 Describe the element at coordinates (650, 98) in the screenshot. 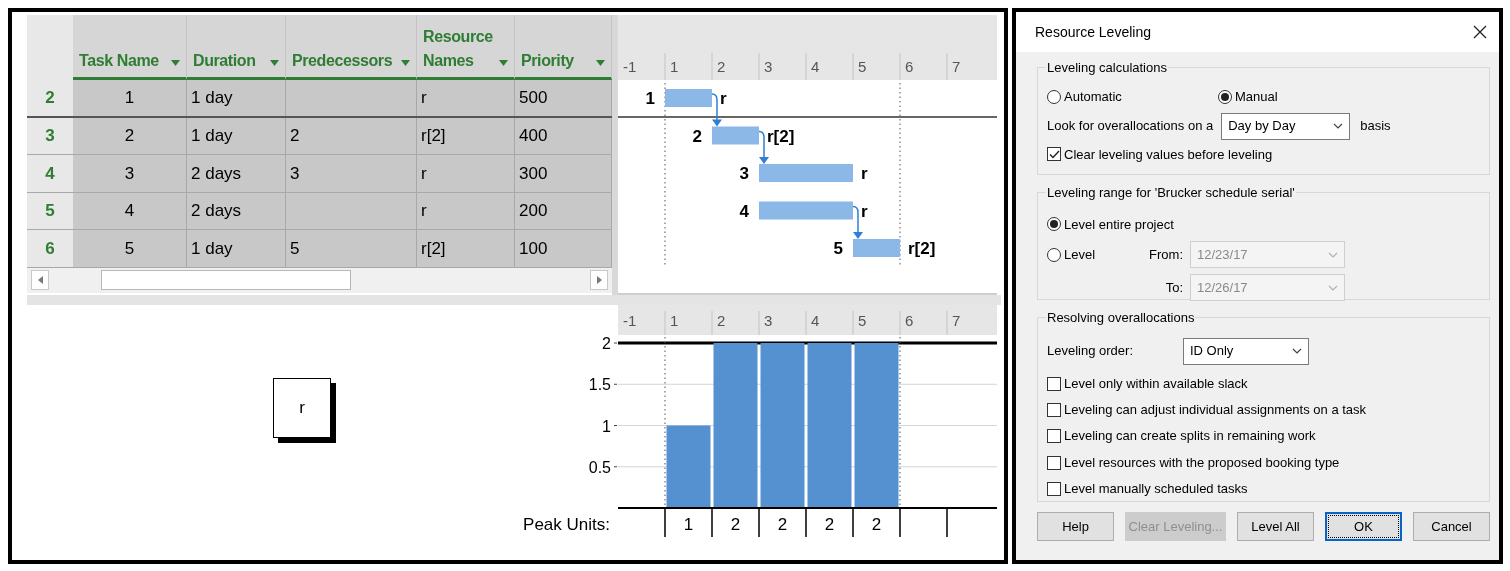

I see `task-label: 1` at that location.